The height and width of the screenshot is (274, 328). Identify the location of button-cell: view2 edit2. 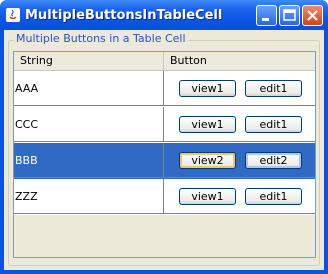
(239, 160).